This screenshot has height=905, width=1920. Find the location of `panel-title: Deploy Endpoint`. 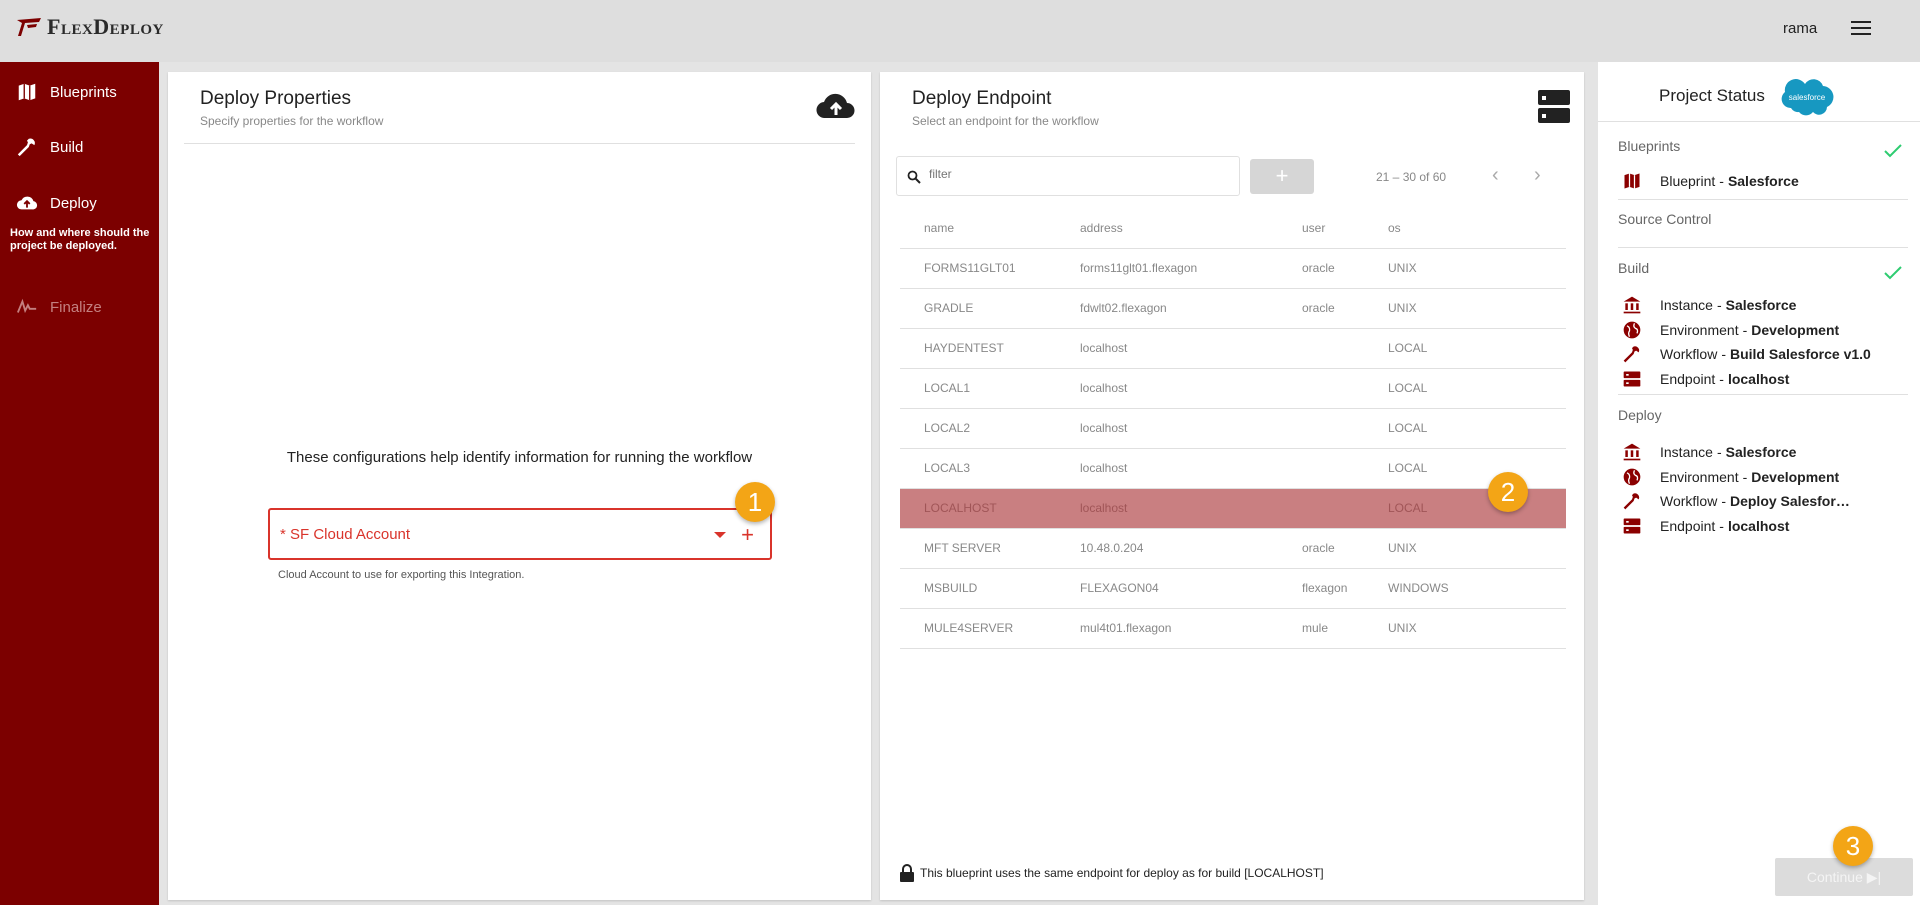

panel-title: Deploy Endpoint is located at coordinates (982, 98).